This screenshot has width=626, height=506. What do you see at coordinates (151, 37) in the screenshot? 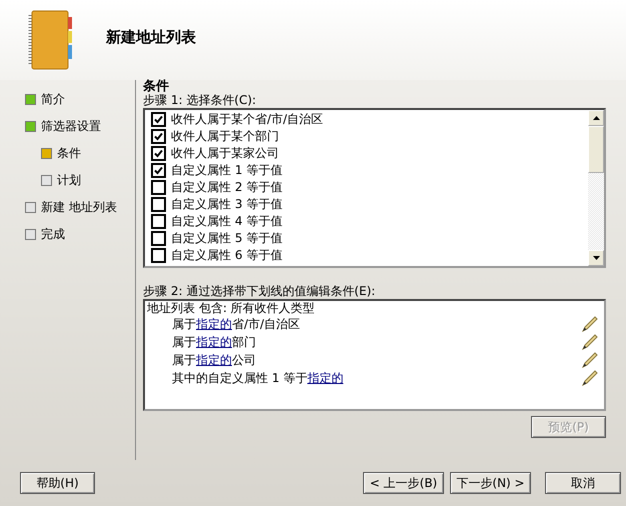
I see `wizard-title: 新建地址列表` at bounding box center [151, 37].